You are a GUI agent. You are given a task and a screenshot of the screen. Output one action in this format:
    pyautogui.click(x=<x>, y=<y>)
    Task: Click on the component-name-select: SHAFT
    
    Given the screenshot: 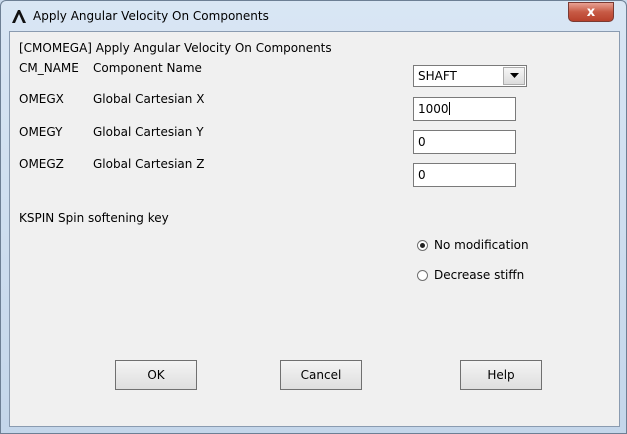 What is the action you would take?
    pyautogui.click(x=470, y=76)
    